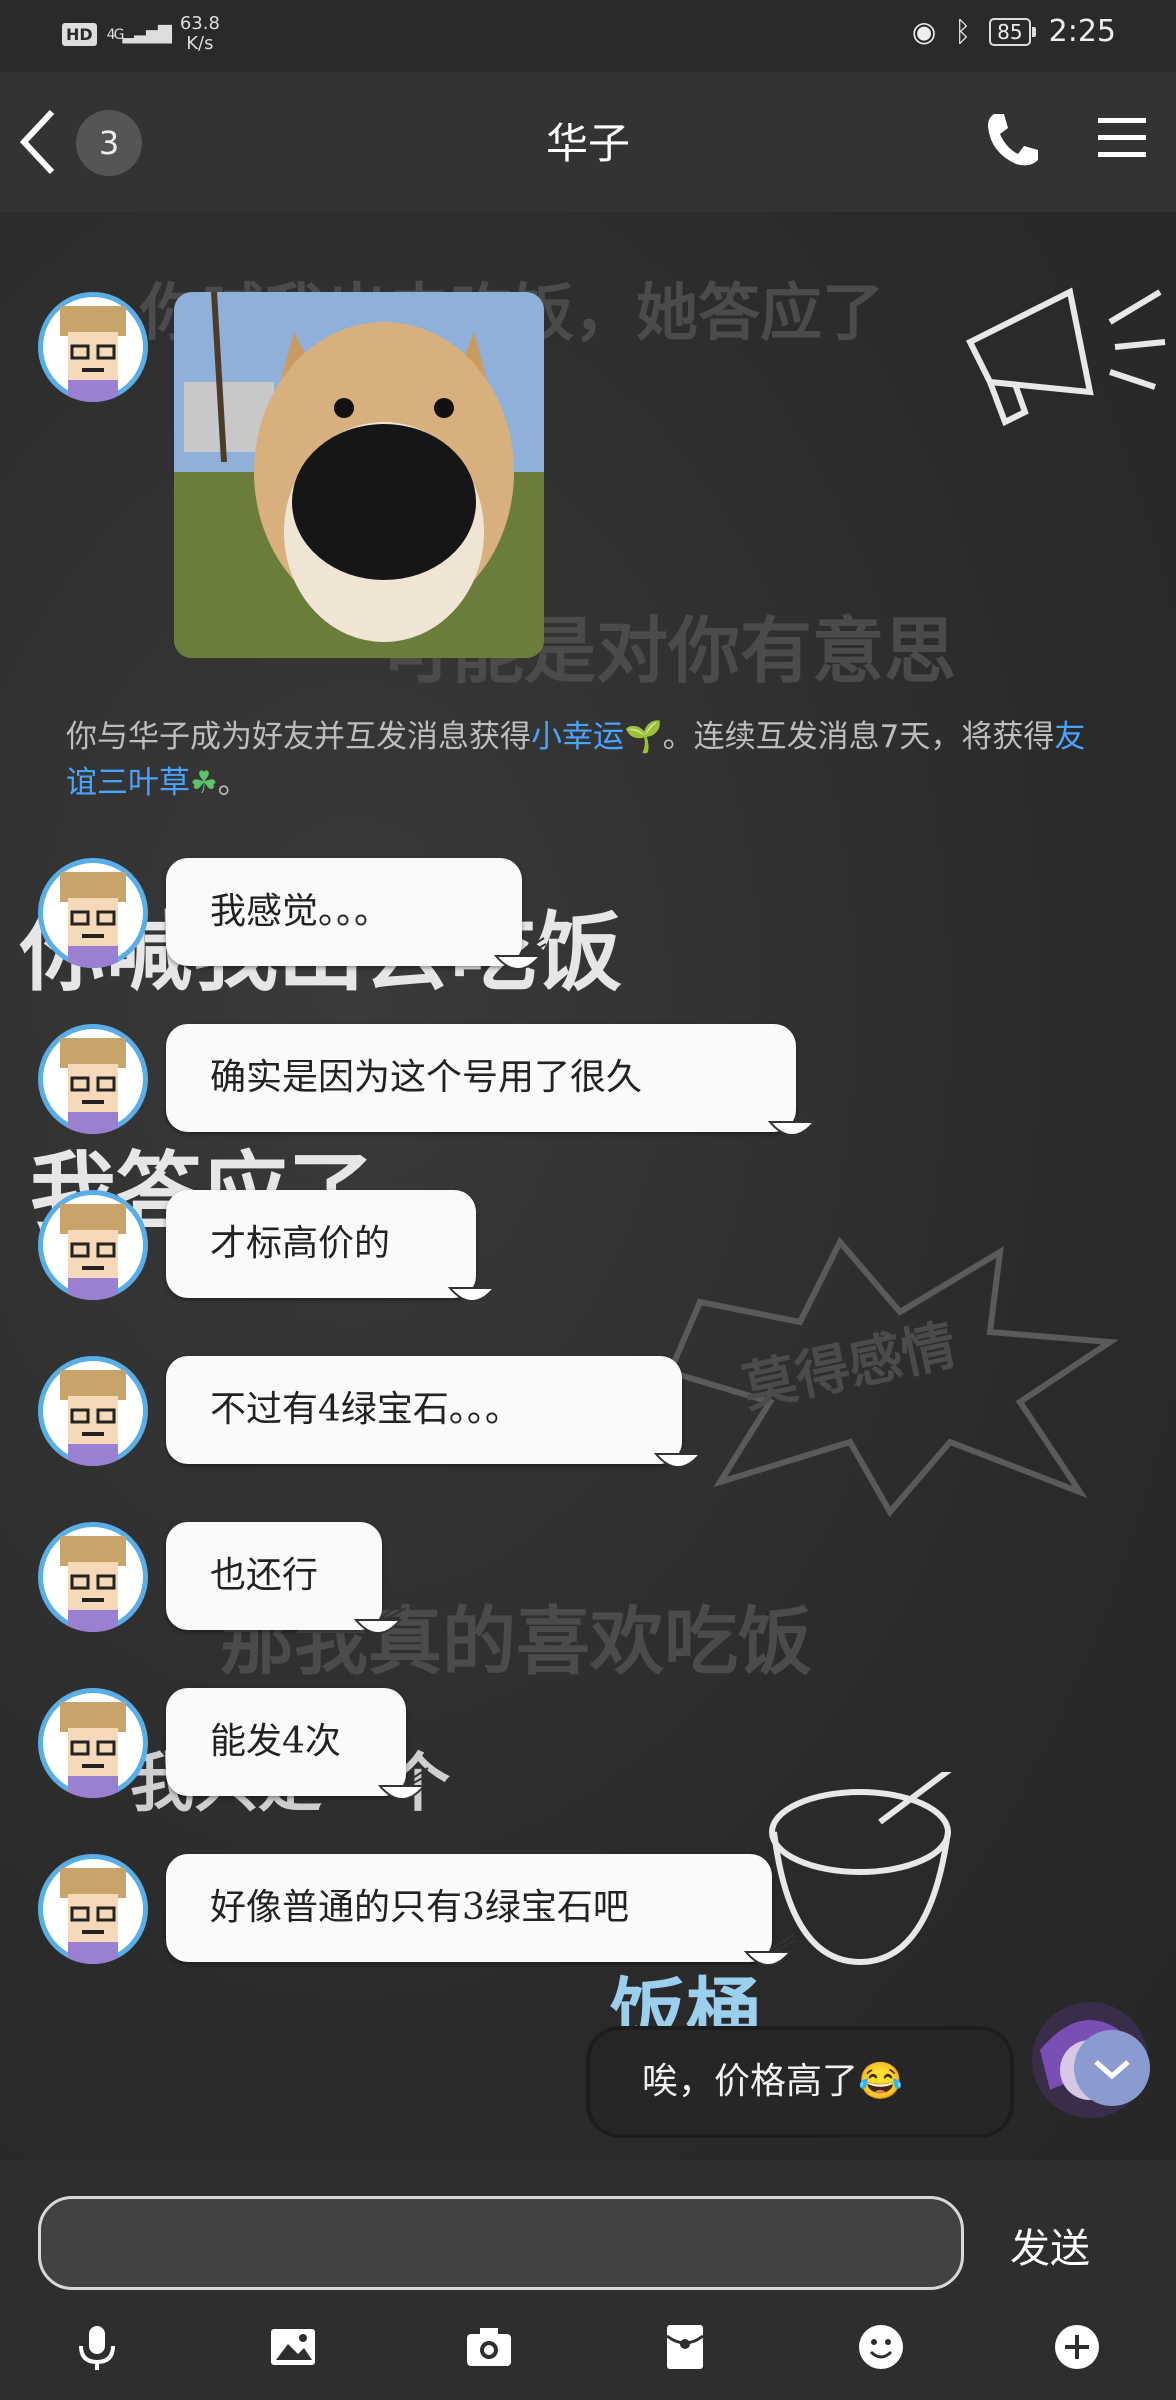 Image resolution: width=1176 pixels, height=2400 pixels. I want to click on hd-badge: HD, so click(79, 34).